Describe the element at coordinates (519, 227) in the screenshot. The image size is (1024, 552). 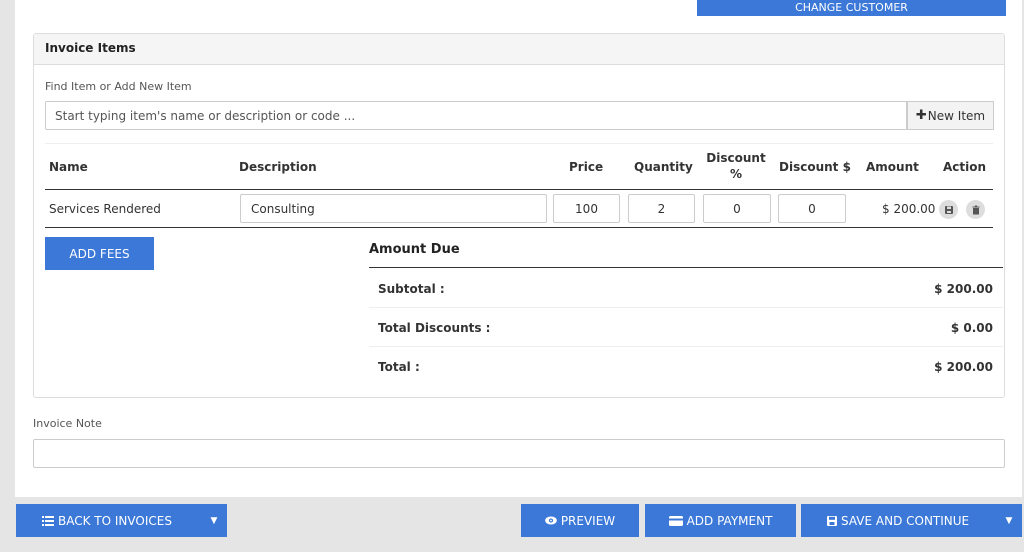
I see `table-body-divider` at that location.